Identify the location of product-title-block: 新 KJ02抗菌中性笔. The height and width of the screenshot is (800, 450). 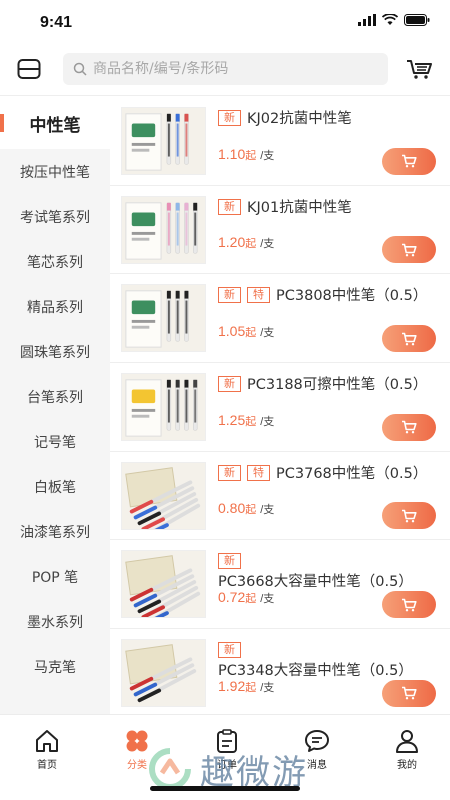
(328, 119).